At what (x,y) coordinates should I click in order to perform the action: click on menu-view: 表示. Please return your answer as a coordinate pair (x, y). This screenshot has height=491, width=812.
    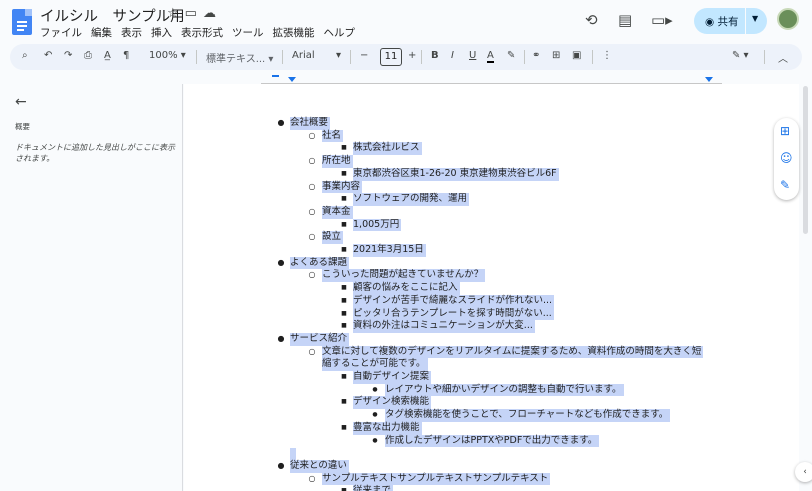
    Looking at the image, I should click on (131, 32).